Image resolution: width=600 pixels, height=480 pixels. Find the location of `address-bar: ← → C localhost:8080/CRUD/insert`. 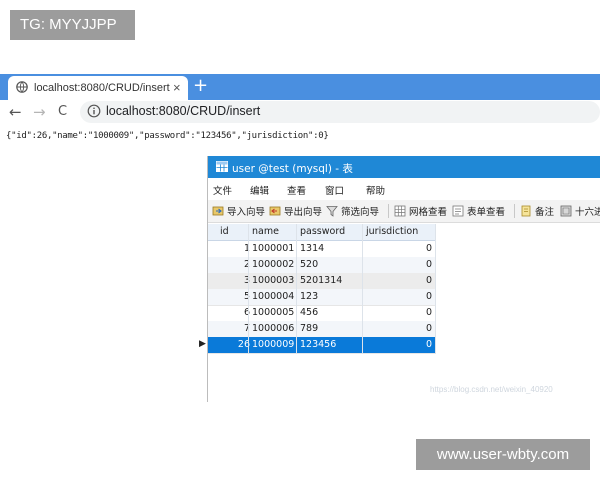

address-bar: ← → C localhost:8080/CRUD/insert is located at coordinates (300, 112).